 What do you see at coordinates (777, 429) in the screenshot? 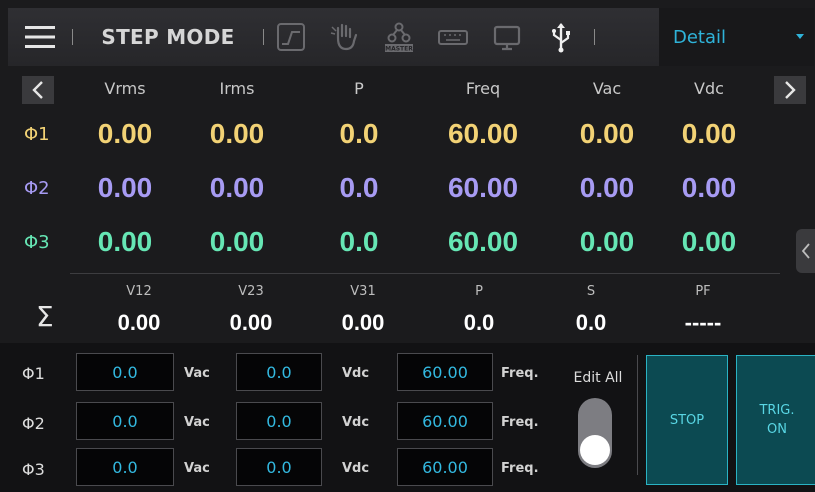
I see `trig-label-line2: ON` at bounding box center [777, 429].